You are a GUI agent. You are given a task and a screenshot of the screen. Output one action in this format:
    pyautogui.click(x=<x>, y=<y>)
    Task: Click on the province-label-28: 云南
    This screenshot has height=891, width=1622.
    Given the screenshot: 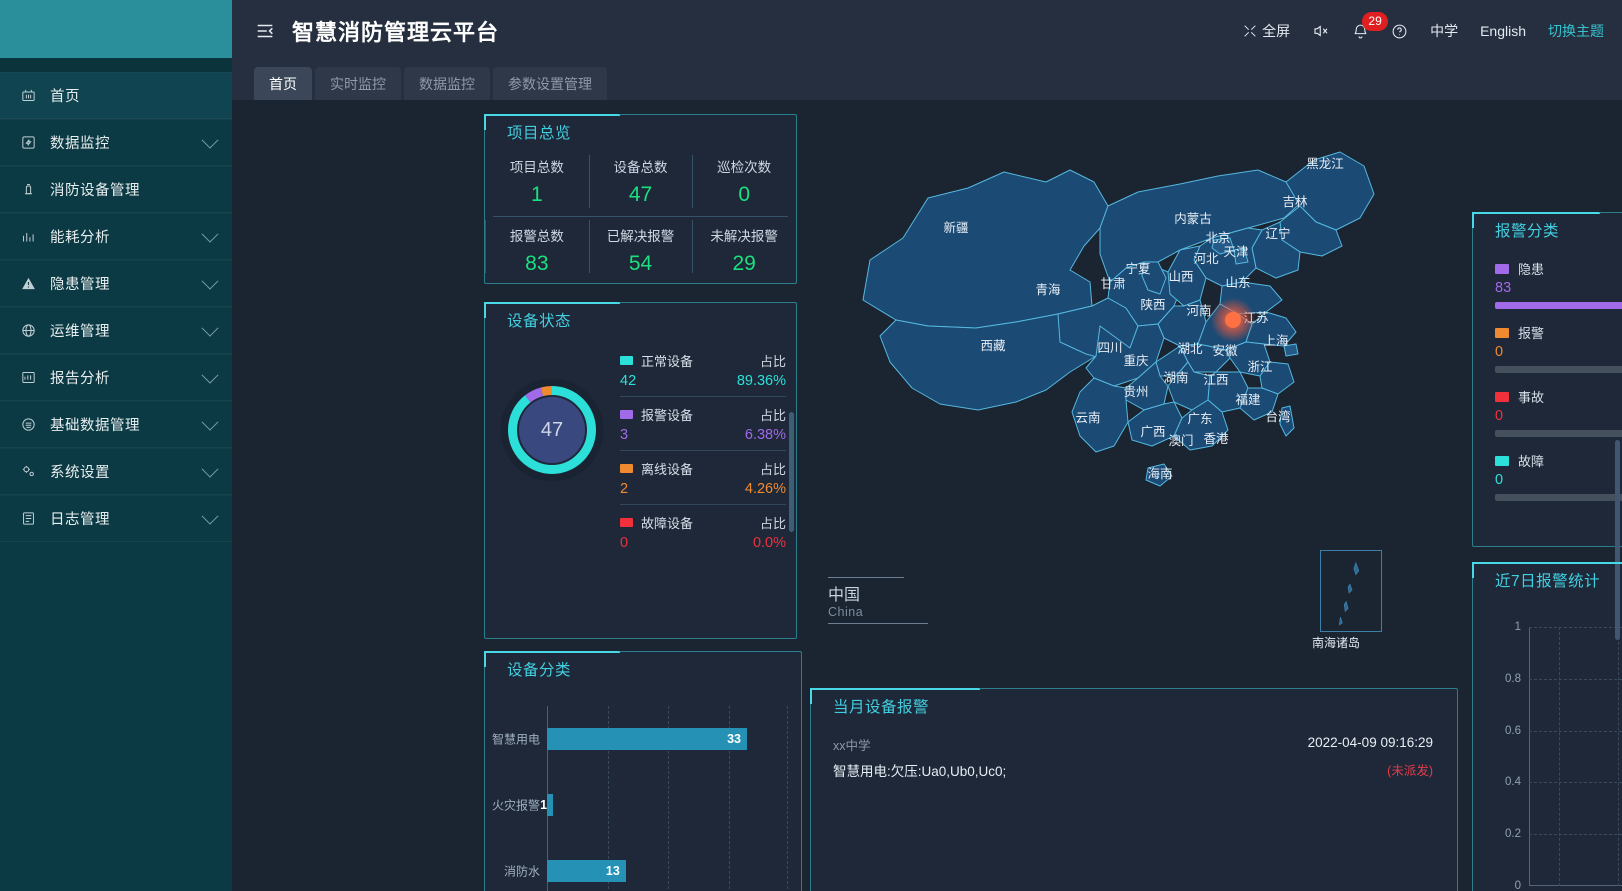 What is the action you would take?
    pyautogui.click(x=1087, y=417)
    